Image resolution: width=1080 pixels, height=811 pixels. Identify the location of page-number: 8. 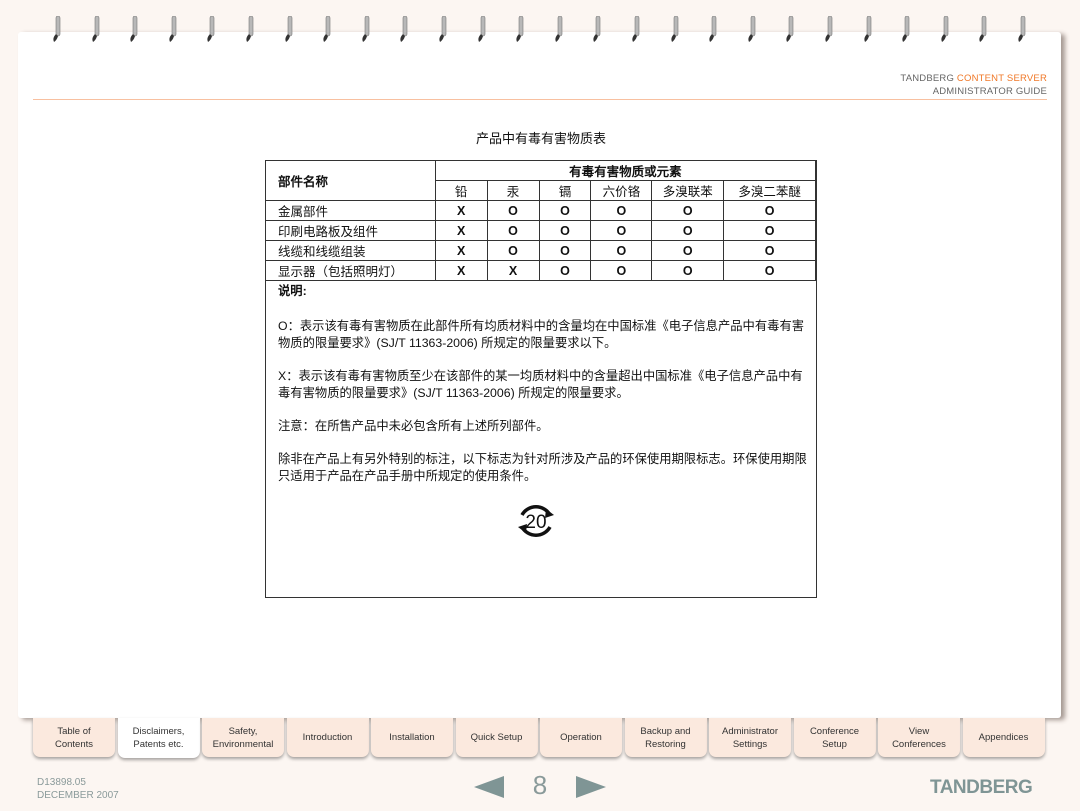
(540, 785).